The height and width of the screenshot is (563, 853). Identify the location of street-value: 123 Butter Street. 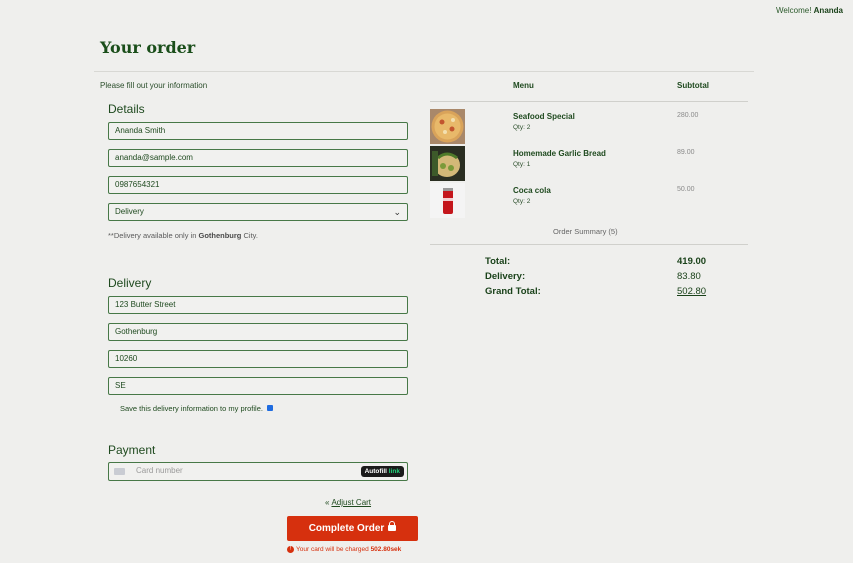
(145, 304).